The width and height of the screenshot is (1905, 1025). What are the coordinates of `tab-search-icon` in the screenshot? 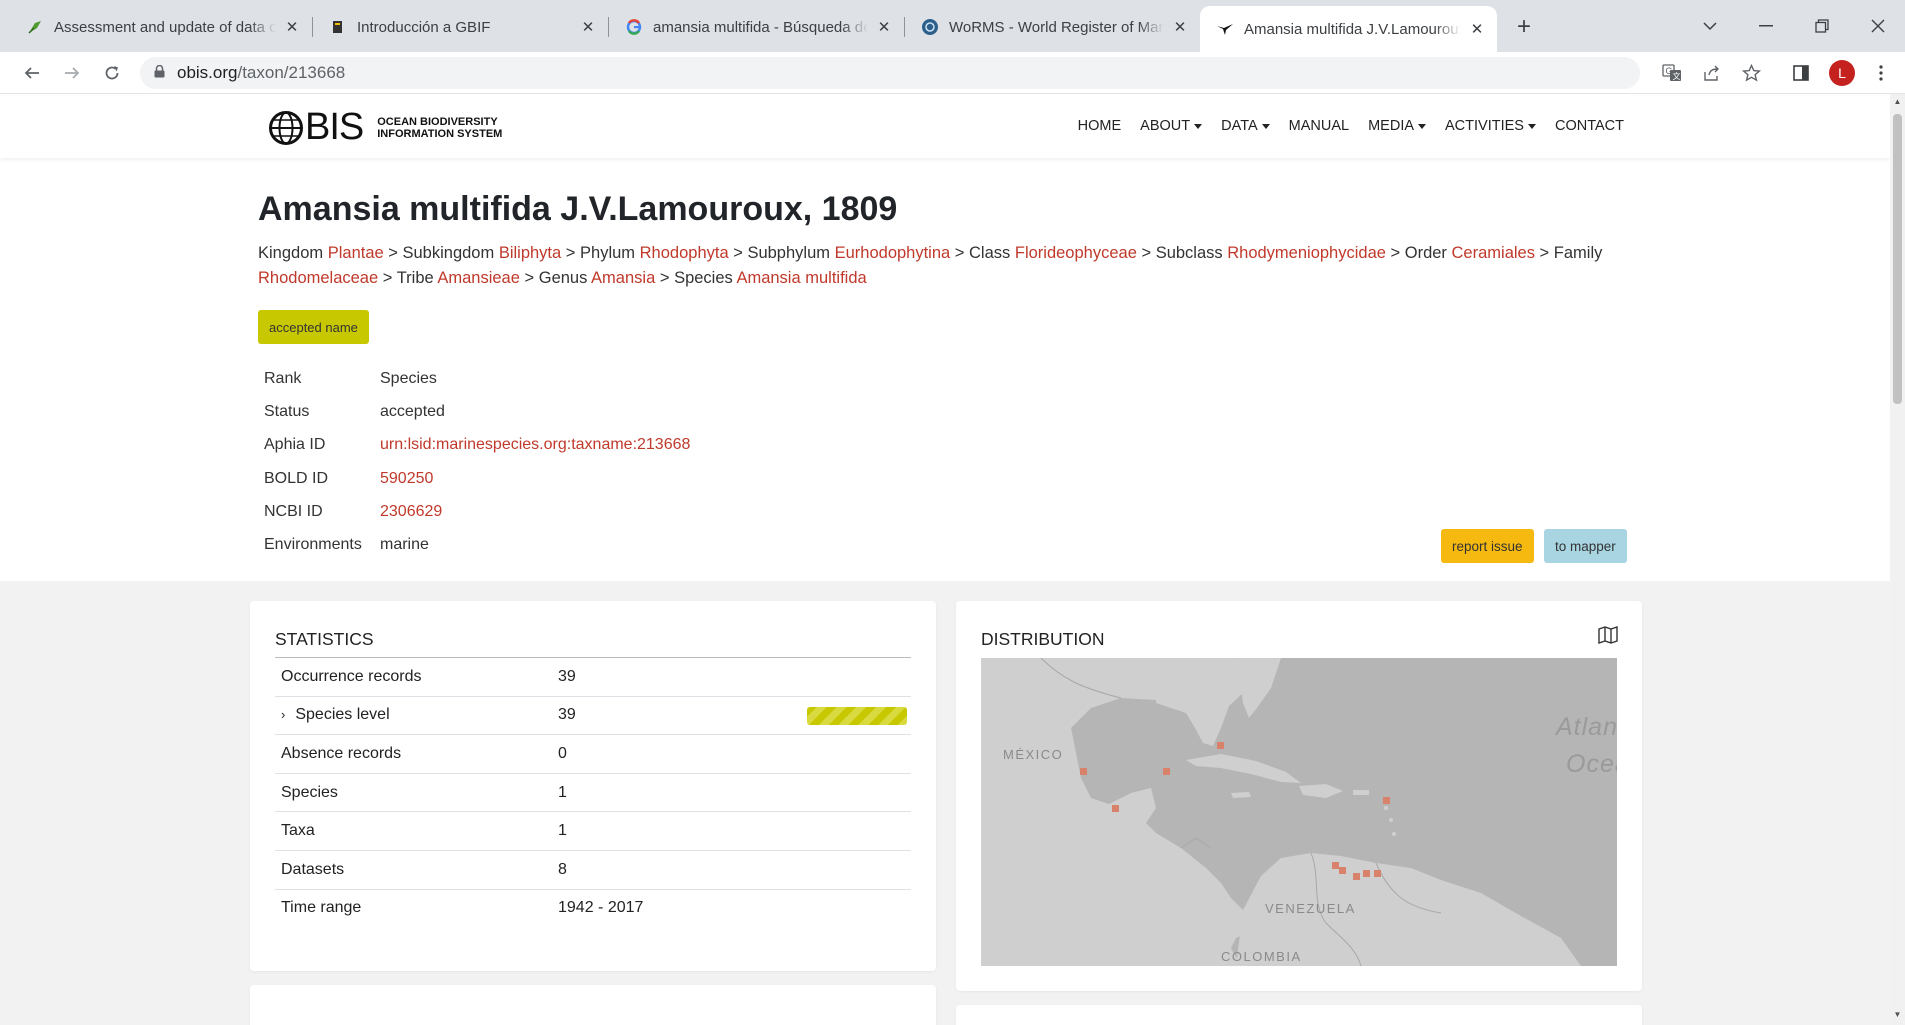 It's located at (1710, 26).